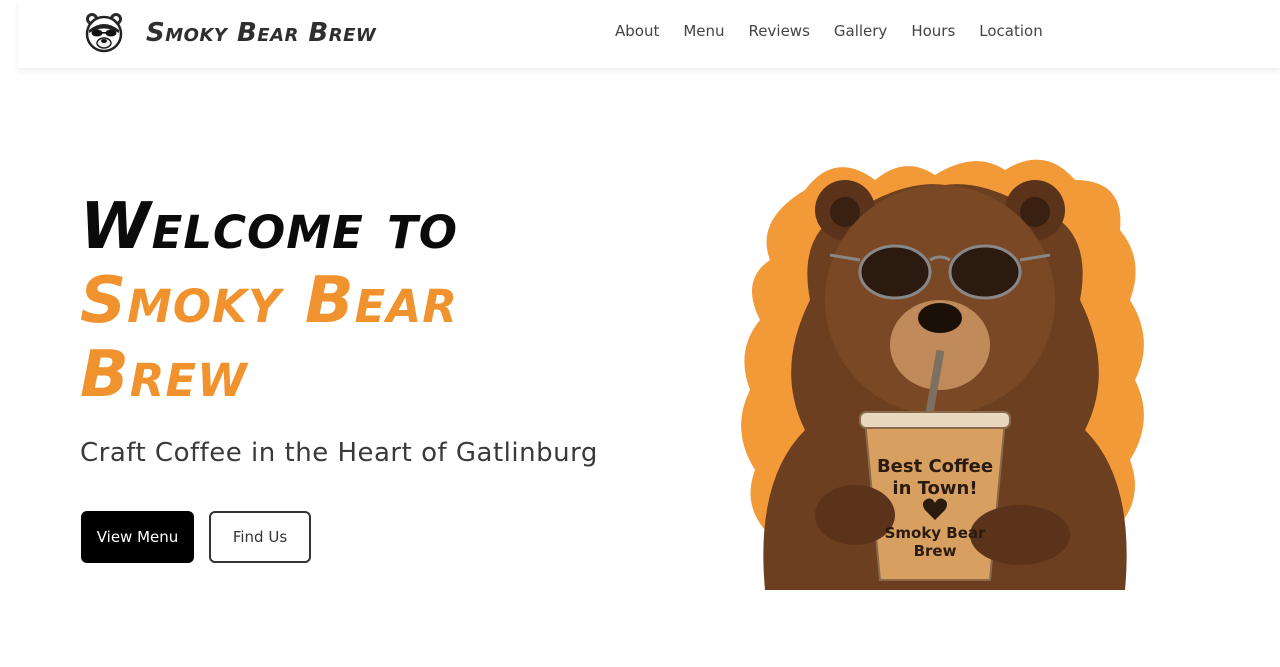 The height and width of the screenshot is (667, 1280). What do you see at coordinates (935, 466) in the screenshot?
I see `cup-text-line1: Best Coffee` at bounding box center [935, 466].